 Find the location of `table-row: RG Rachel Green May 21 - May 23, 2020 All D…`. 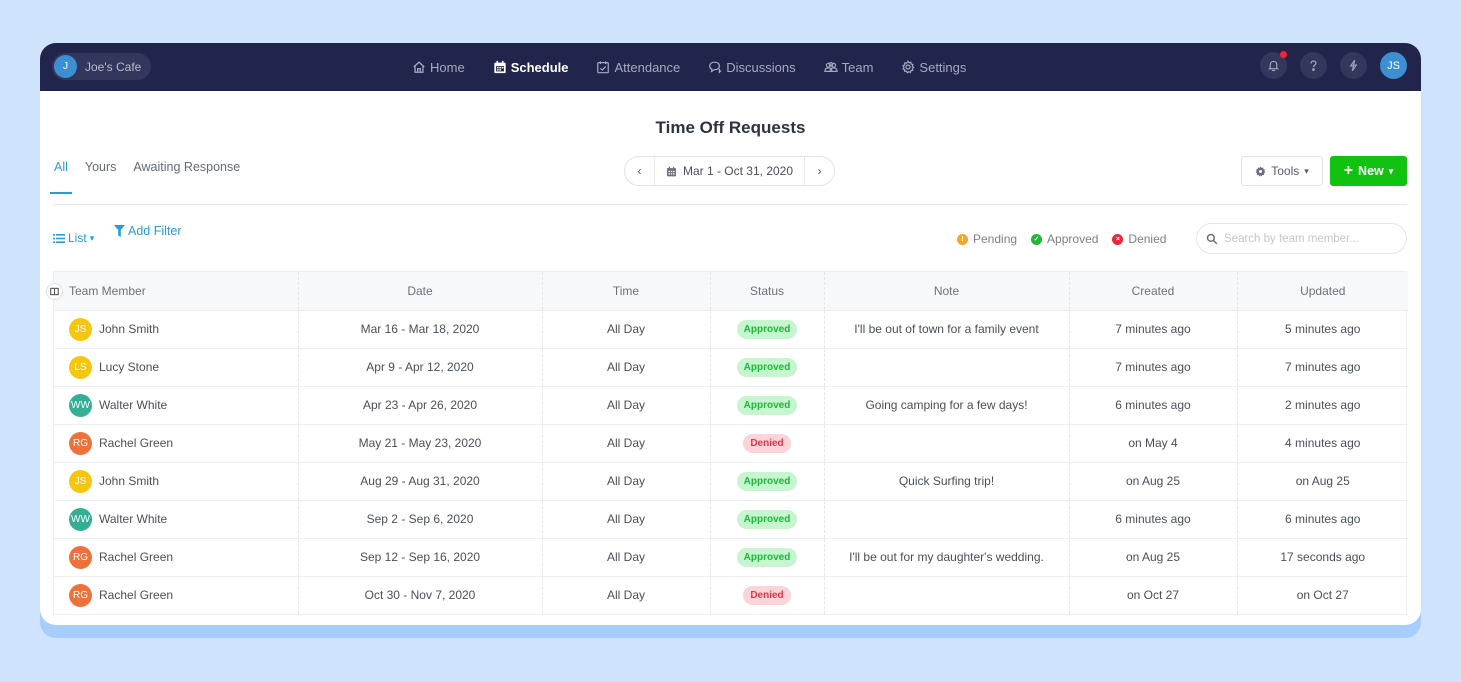

table-row: RG Rachel Green May 21 - May 23, 2020 All D… is located at coordinates (731, 443).